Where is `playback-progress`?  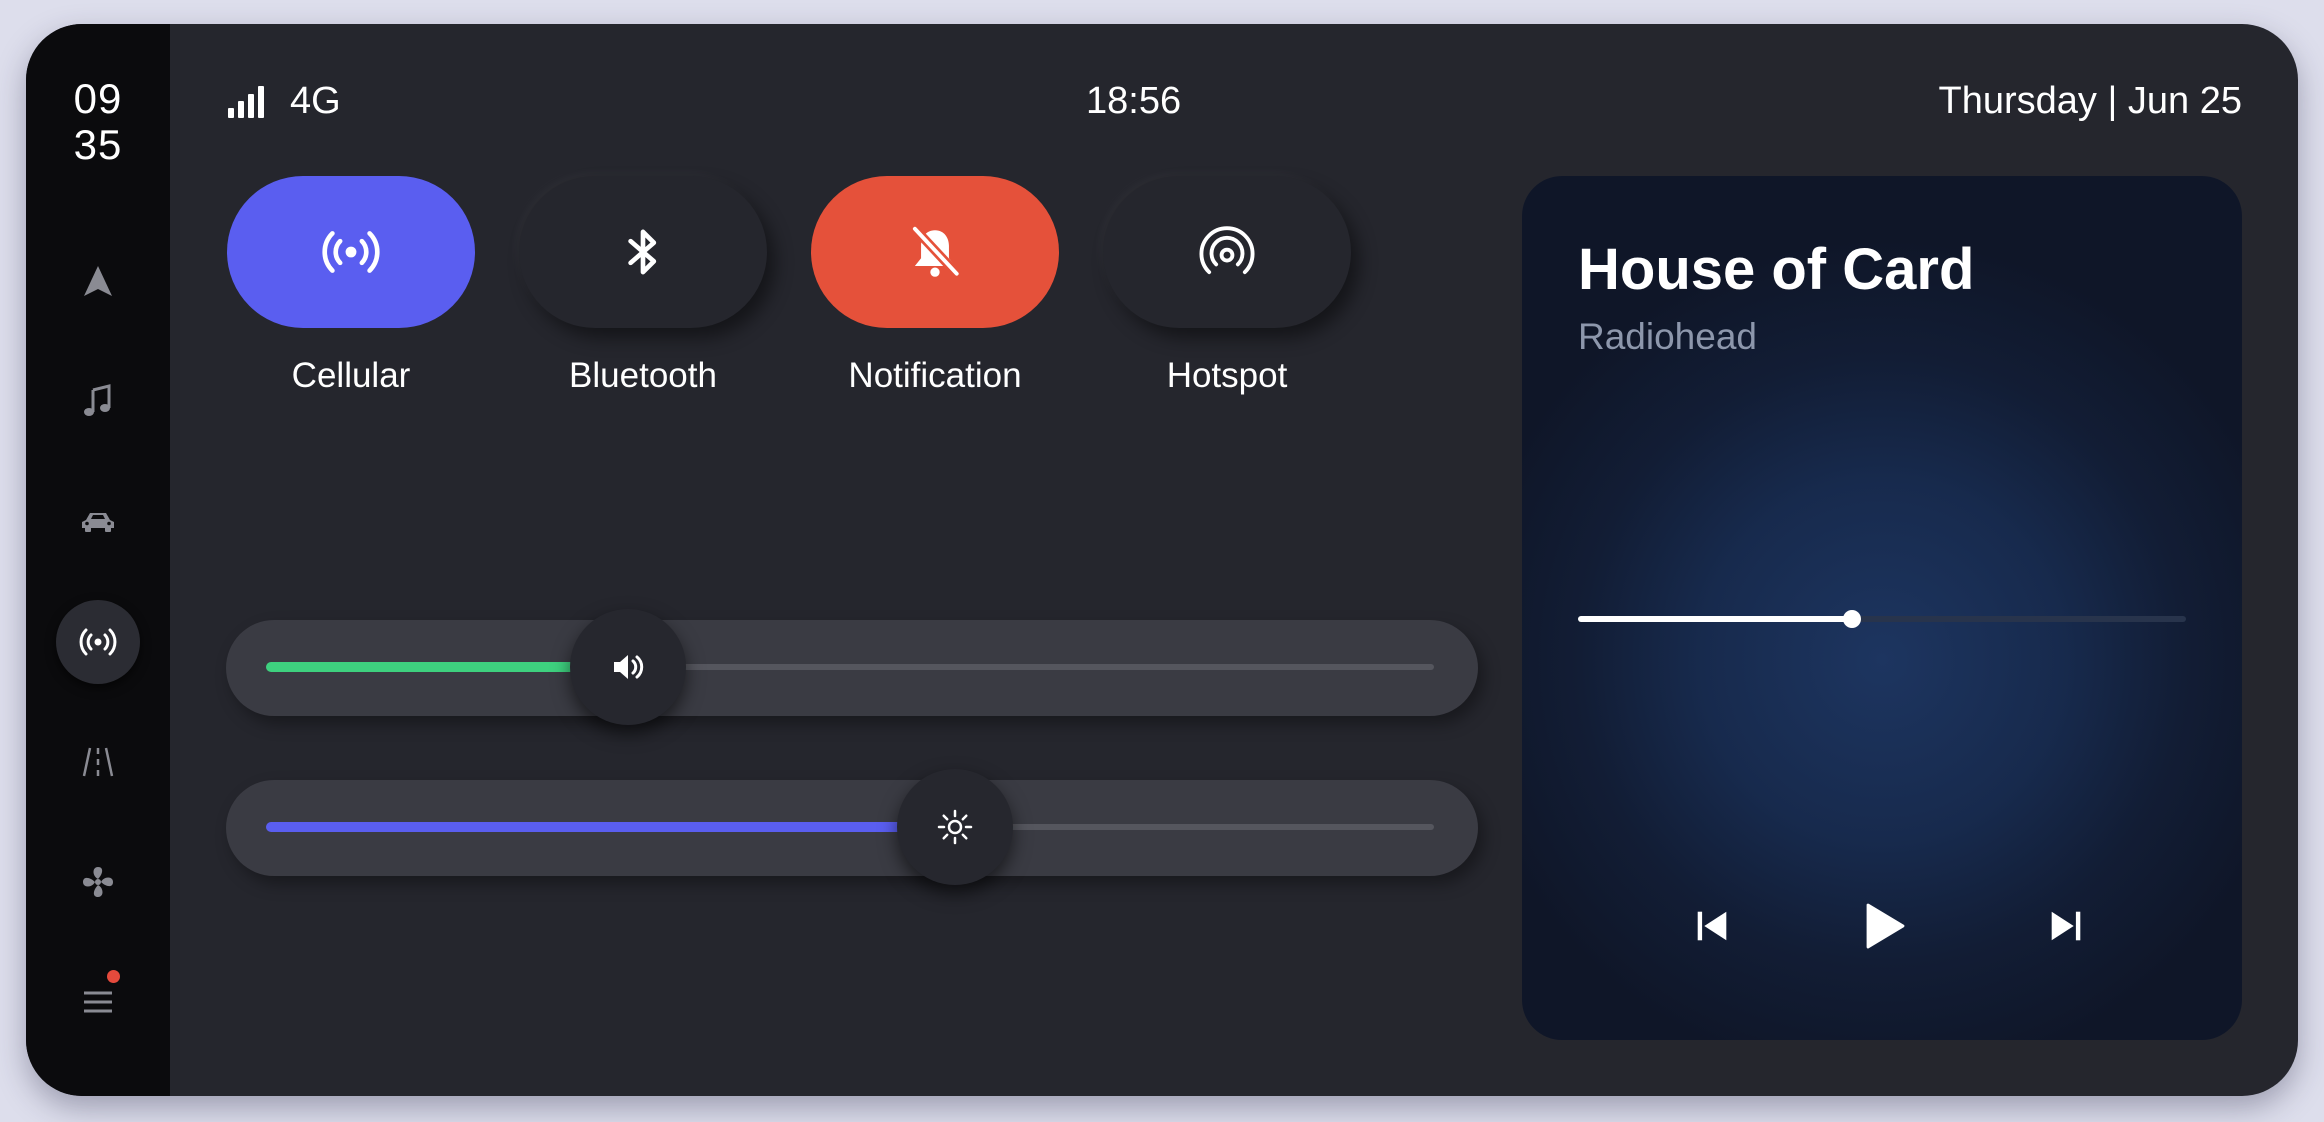
playback-progress is located at coordinates (1882, 619).